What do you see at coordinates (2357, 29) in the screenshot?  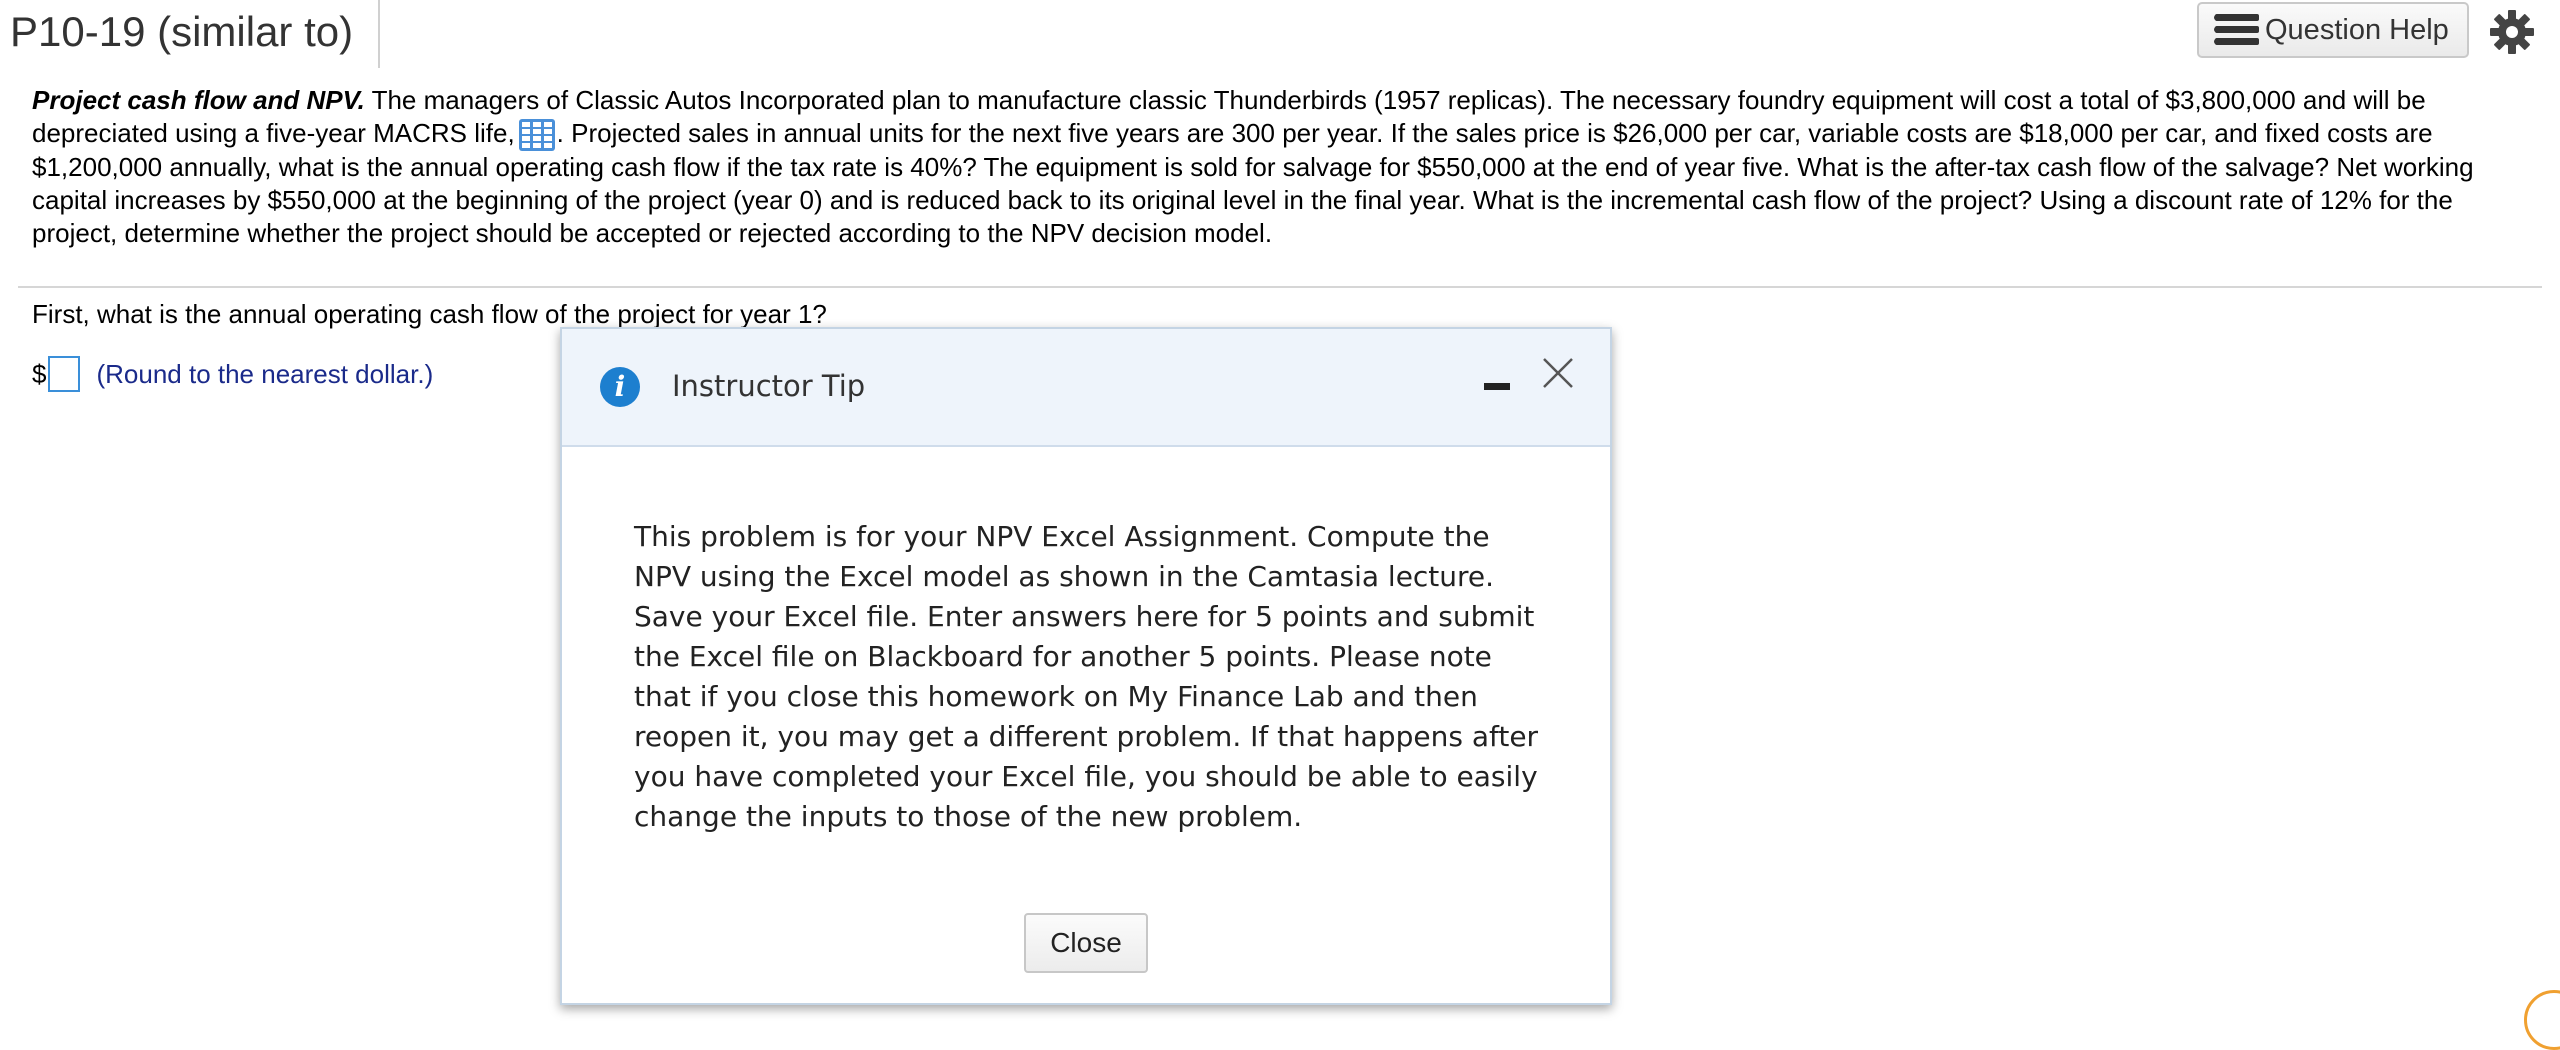 I see `question-help-label: Question Help` at bounding box center [2357, 29].